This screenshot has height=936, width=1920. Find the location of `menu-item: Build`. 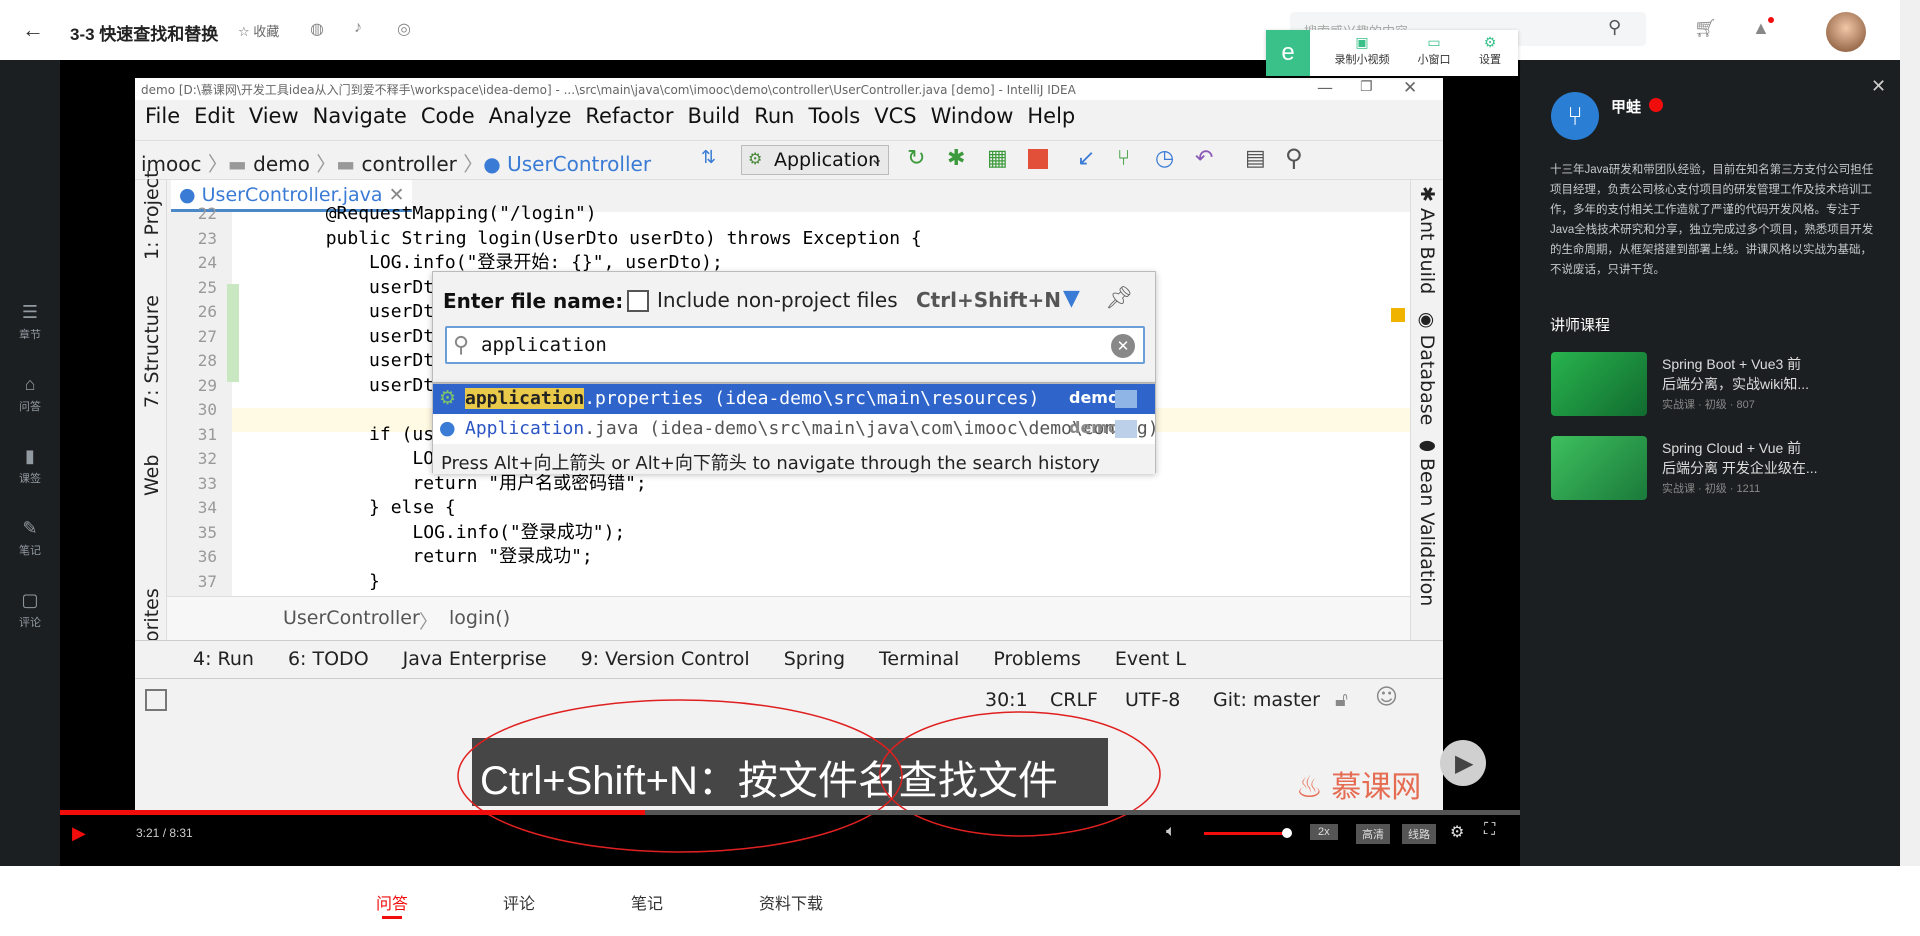

menu-item: Build is located at coordinates (713, 116).